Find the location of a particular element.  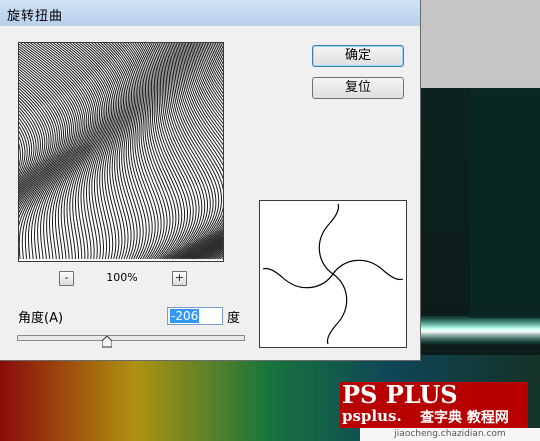

zoom-in-icon: + is located at coordinates (179, 277).